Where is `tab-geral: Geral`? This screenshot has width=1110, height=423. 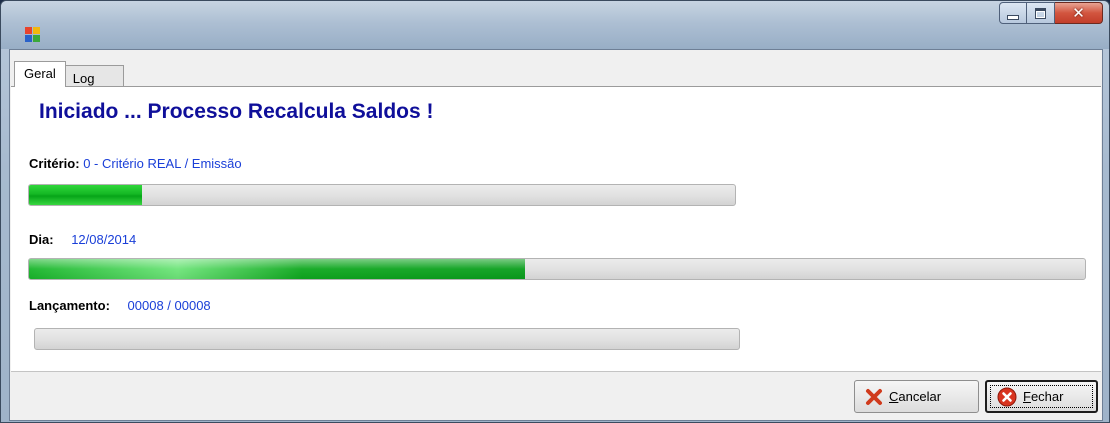
tab-geral: Geral is located at coordinates (40, 74).